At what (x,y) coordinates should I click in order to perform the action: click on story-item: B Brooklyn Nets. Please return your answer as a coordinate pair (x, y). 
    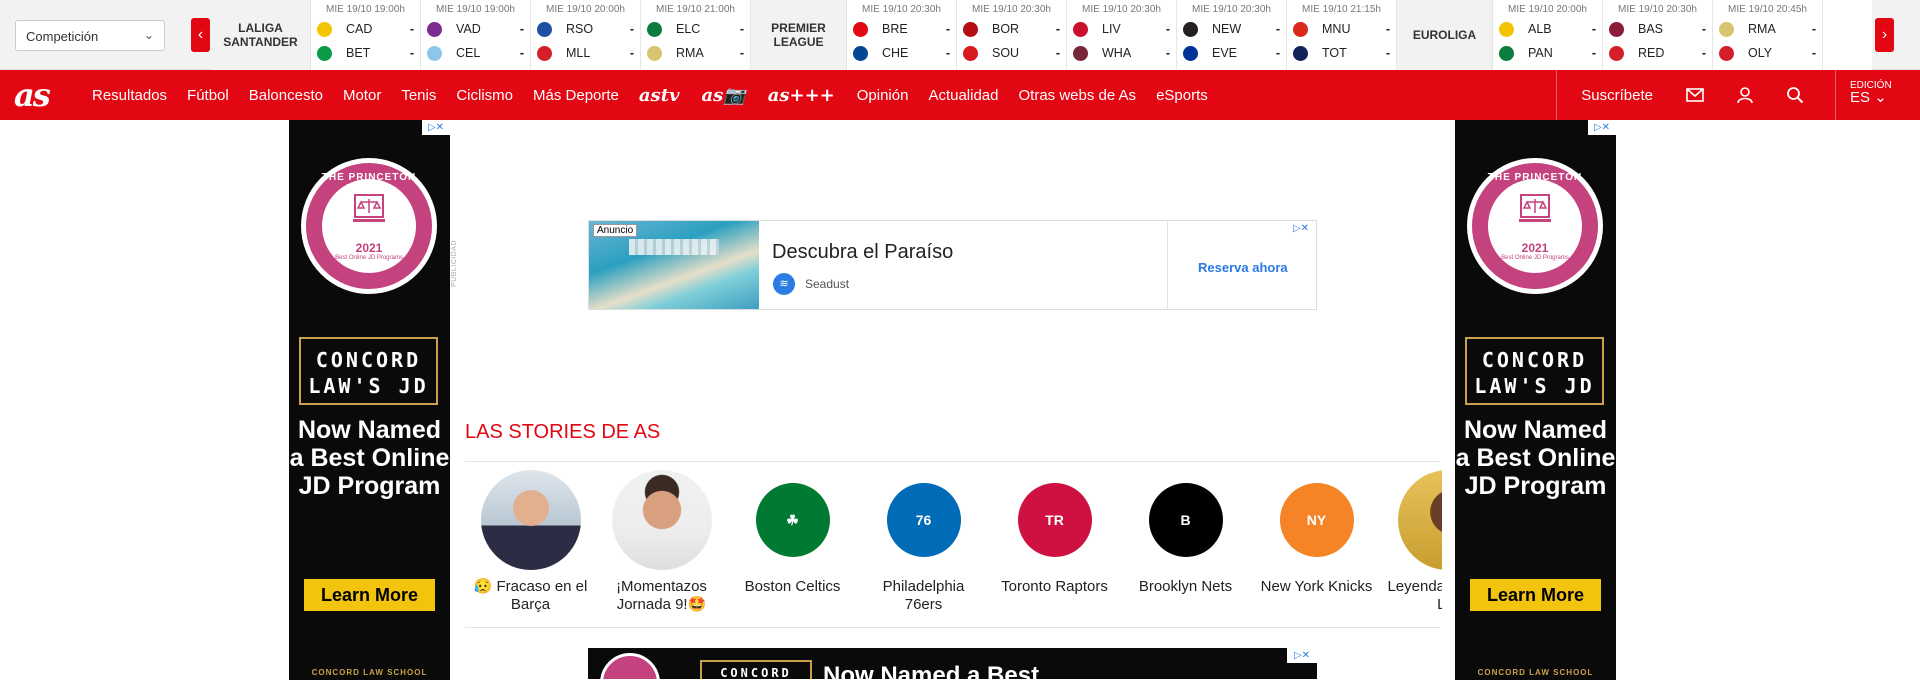
    Looking at the image, I should click on (1185, 542).